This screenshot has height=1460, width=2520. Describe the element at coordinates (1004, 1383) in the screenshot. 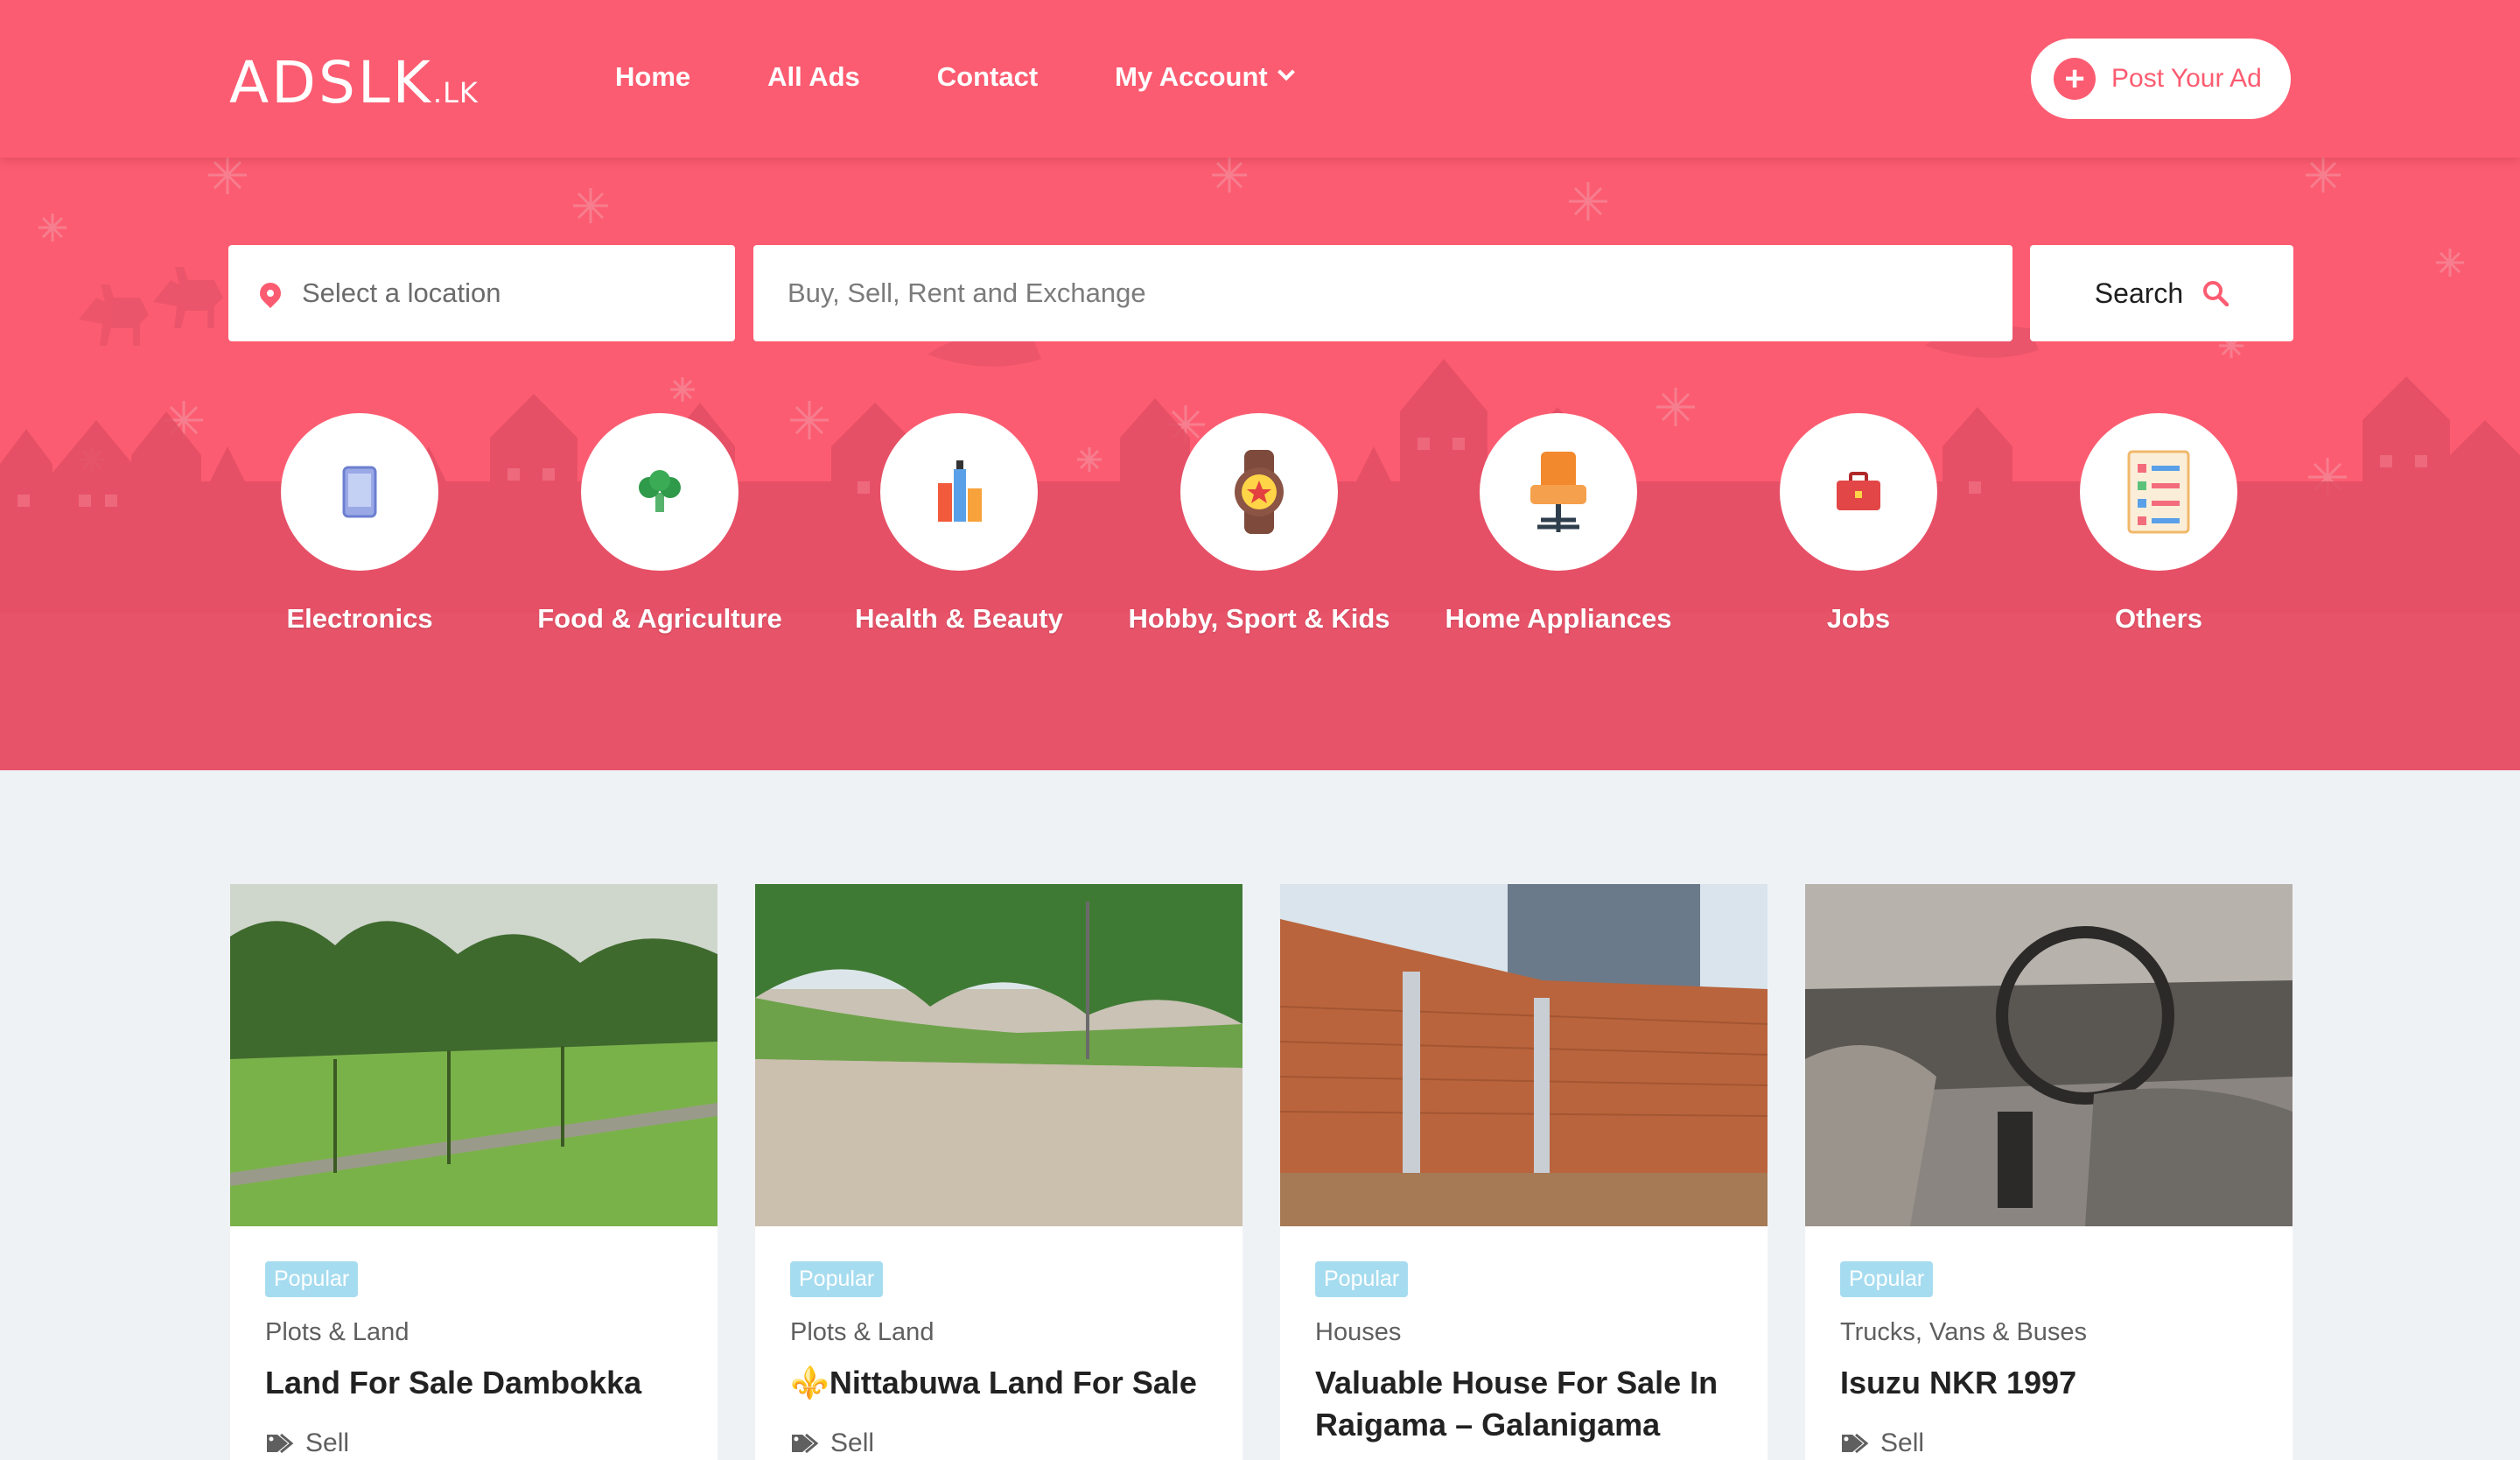

I see `listing-title: ⚜️Nittabuwa Land For Sale` at that location.